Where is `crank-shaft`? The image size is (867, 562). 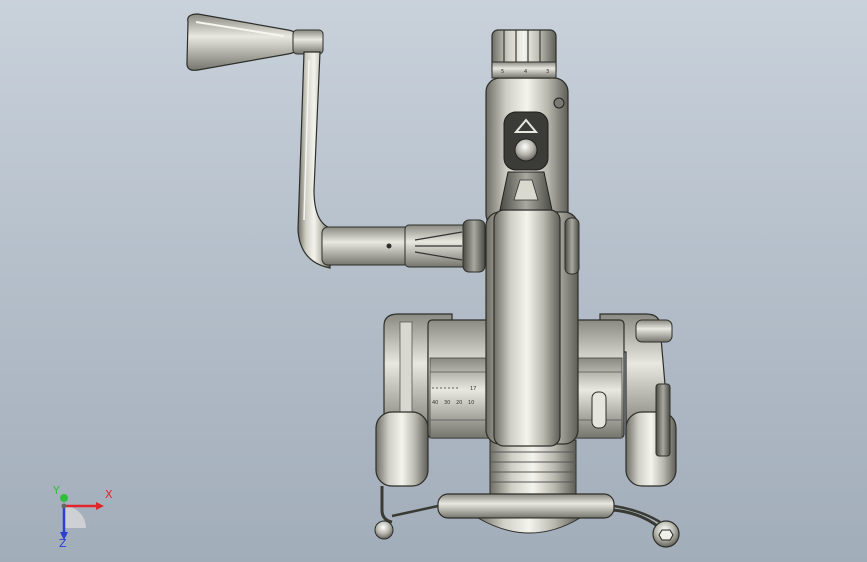
crank-shaft is located at coordinates (403, 246).